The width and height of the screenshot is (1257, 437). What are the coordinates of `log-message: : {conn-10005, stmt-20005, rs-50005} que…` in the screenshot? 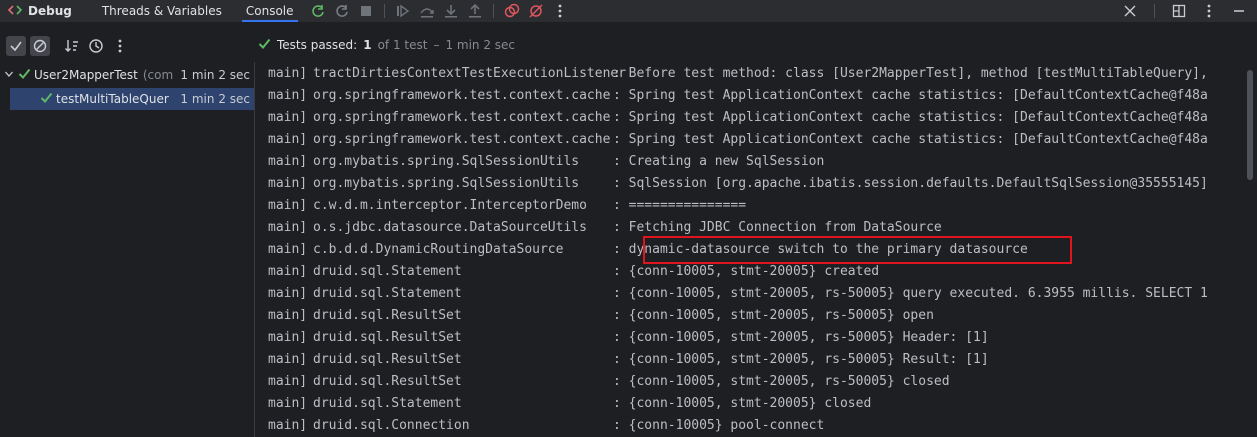 It's located at (910, 293).